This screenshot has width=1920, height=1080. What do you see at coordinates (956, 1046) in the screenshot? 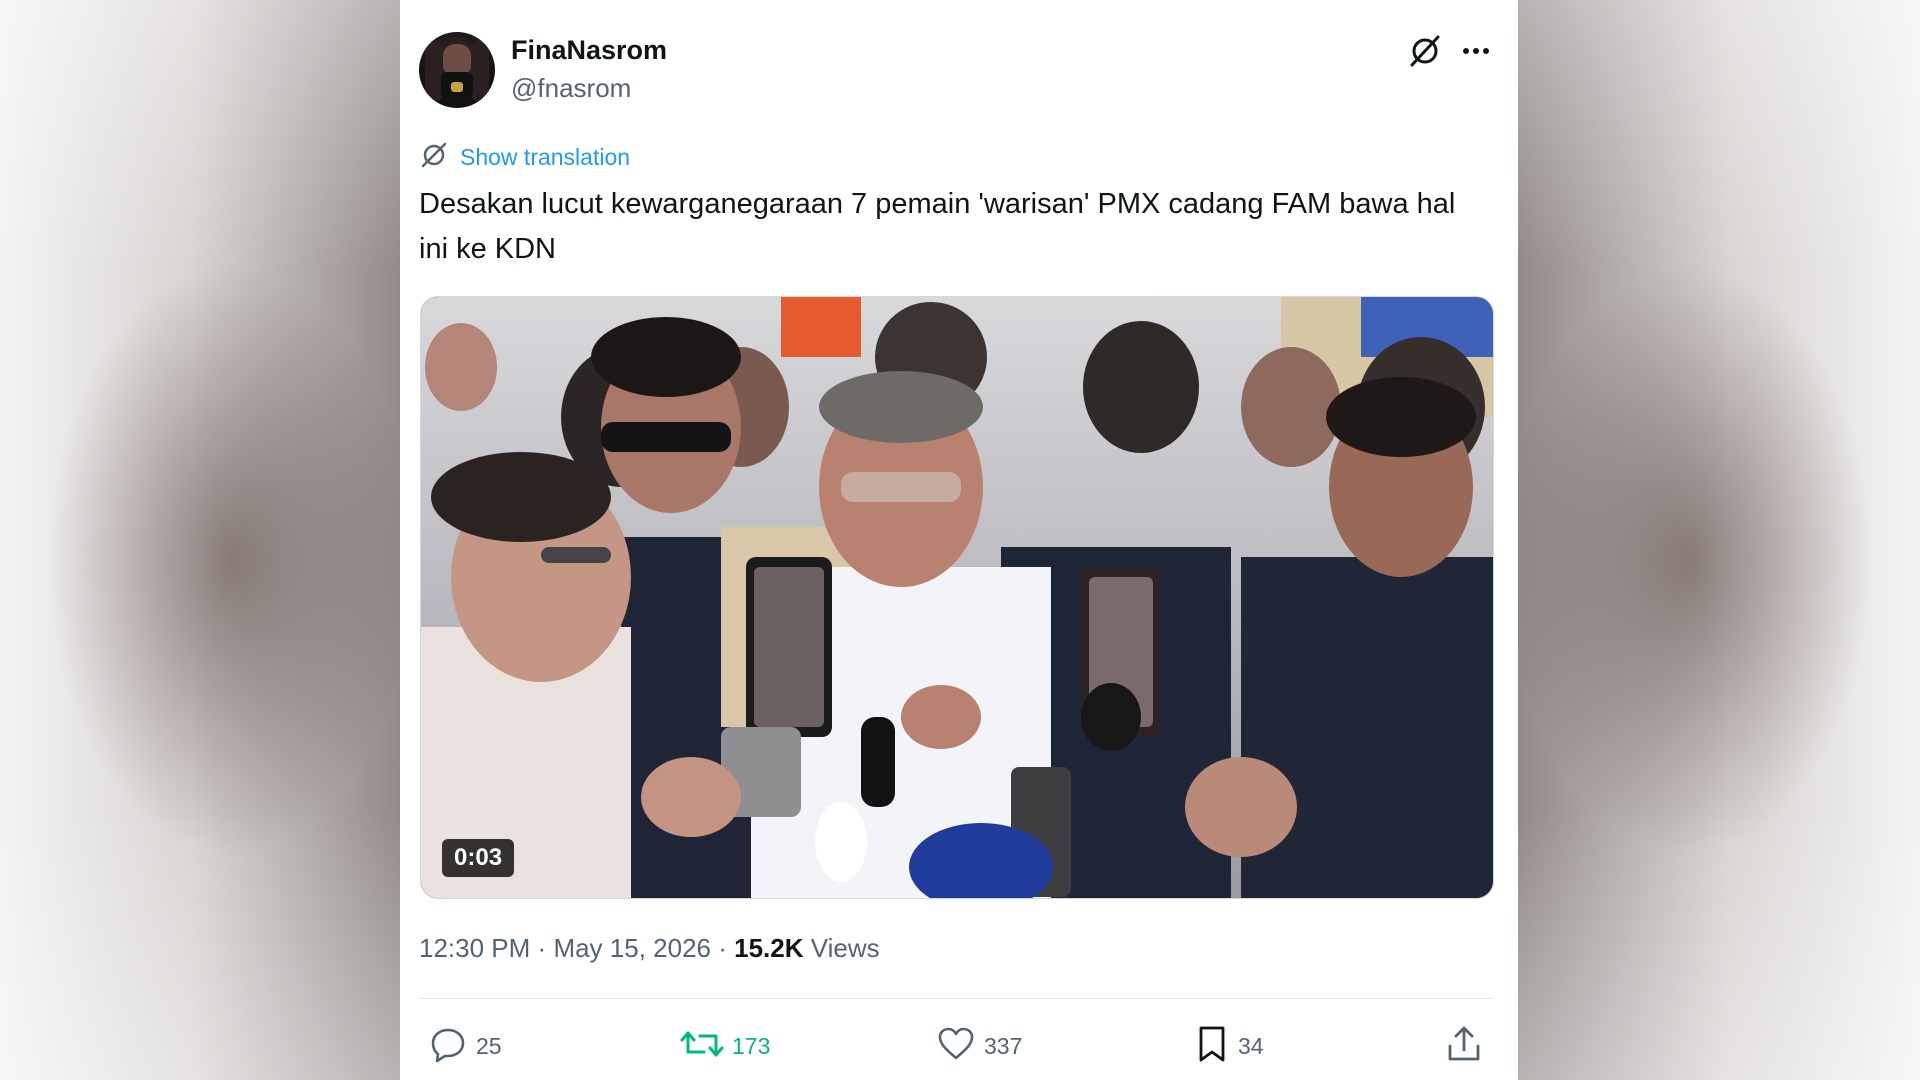
I see `heart-icon` at bounding box center [956, 1046].